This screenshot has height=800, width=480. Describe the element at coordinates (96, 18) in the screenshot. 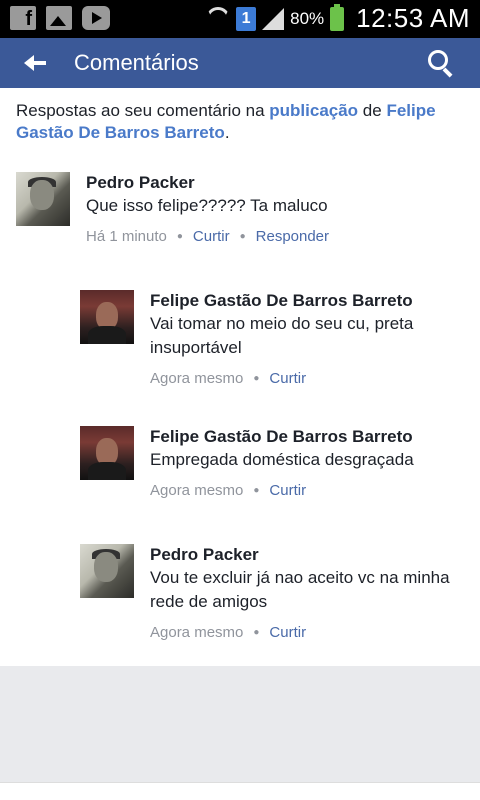

I see `youtube-icon` at that location.